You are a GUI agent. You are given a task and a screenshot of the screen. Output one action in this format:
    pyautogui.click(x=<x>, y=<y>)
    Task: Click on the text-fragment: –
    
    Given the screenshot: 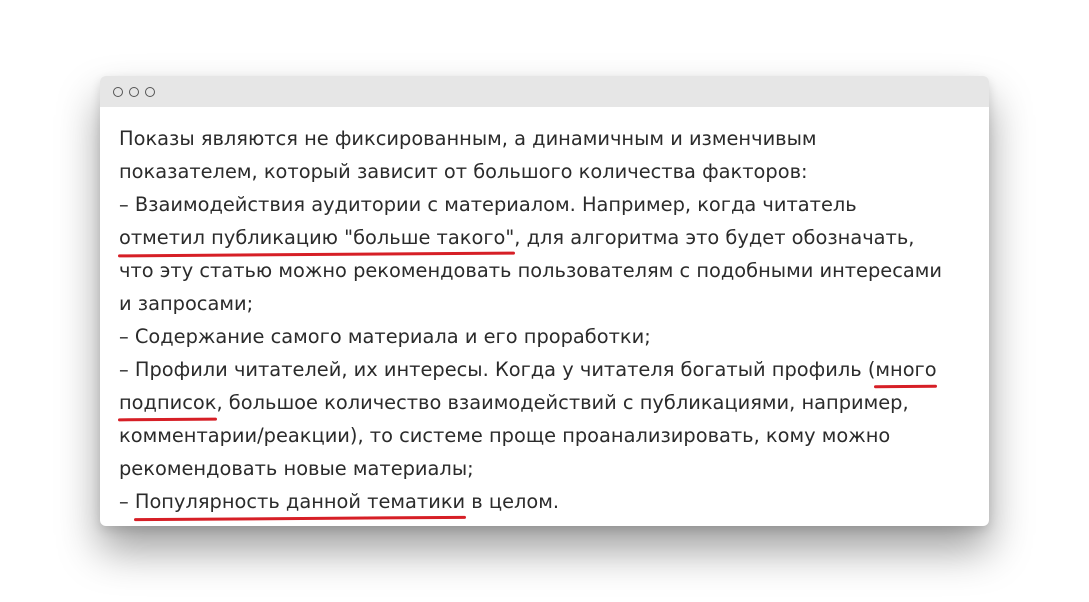 What is the action you would take?
    pyautogui.click(x=127, y=501)
    